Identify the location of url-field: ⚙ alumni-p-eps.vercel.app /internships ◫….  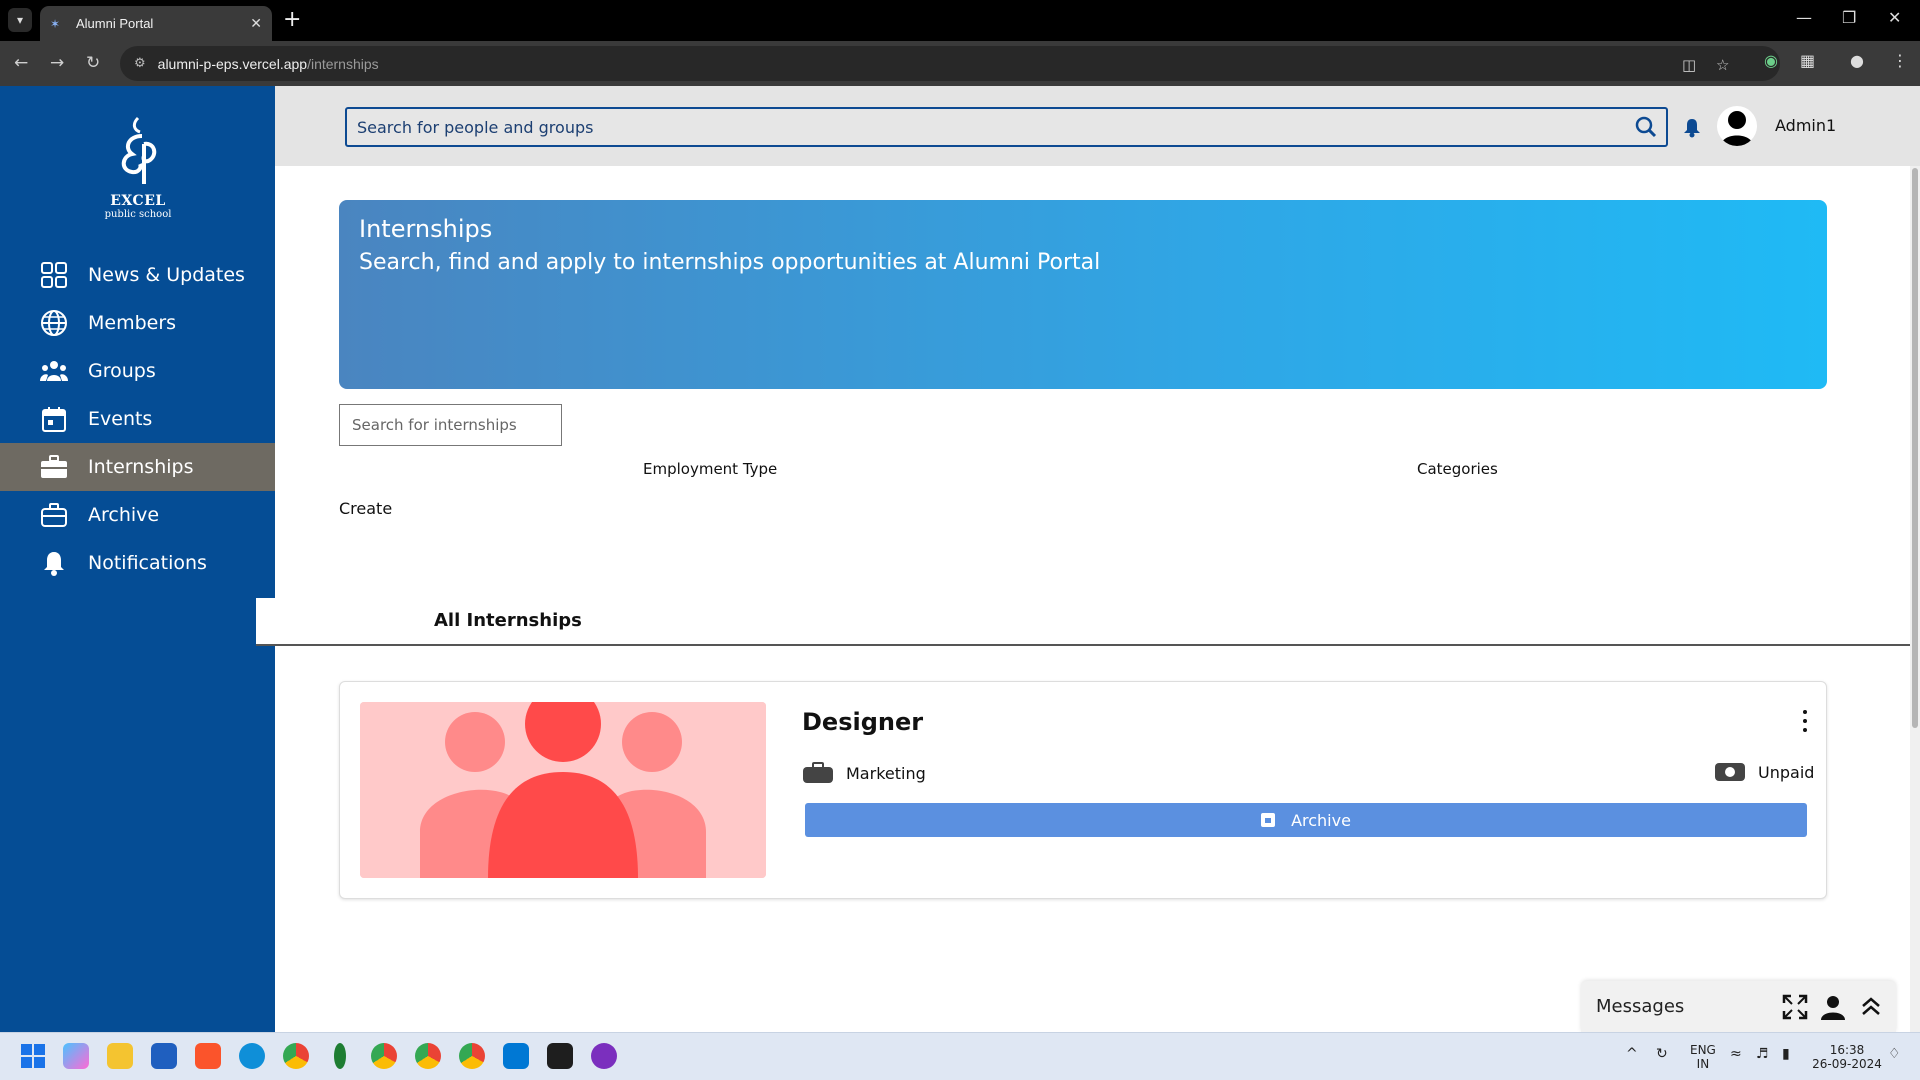
(950, 63).